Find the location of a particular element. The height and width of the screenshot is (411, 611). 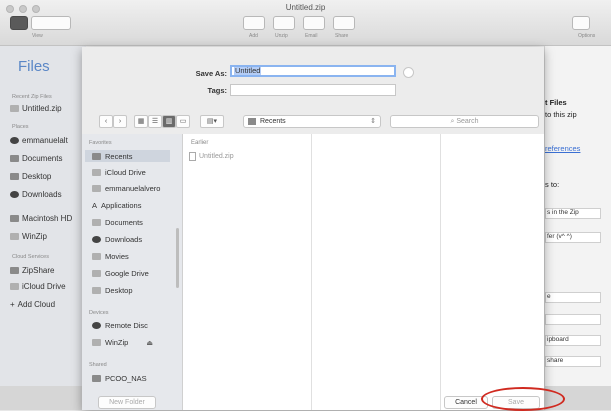

forward-button: › is located at coordinates (120, 121).